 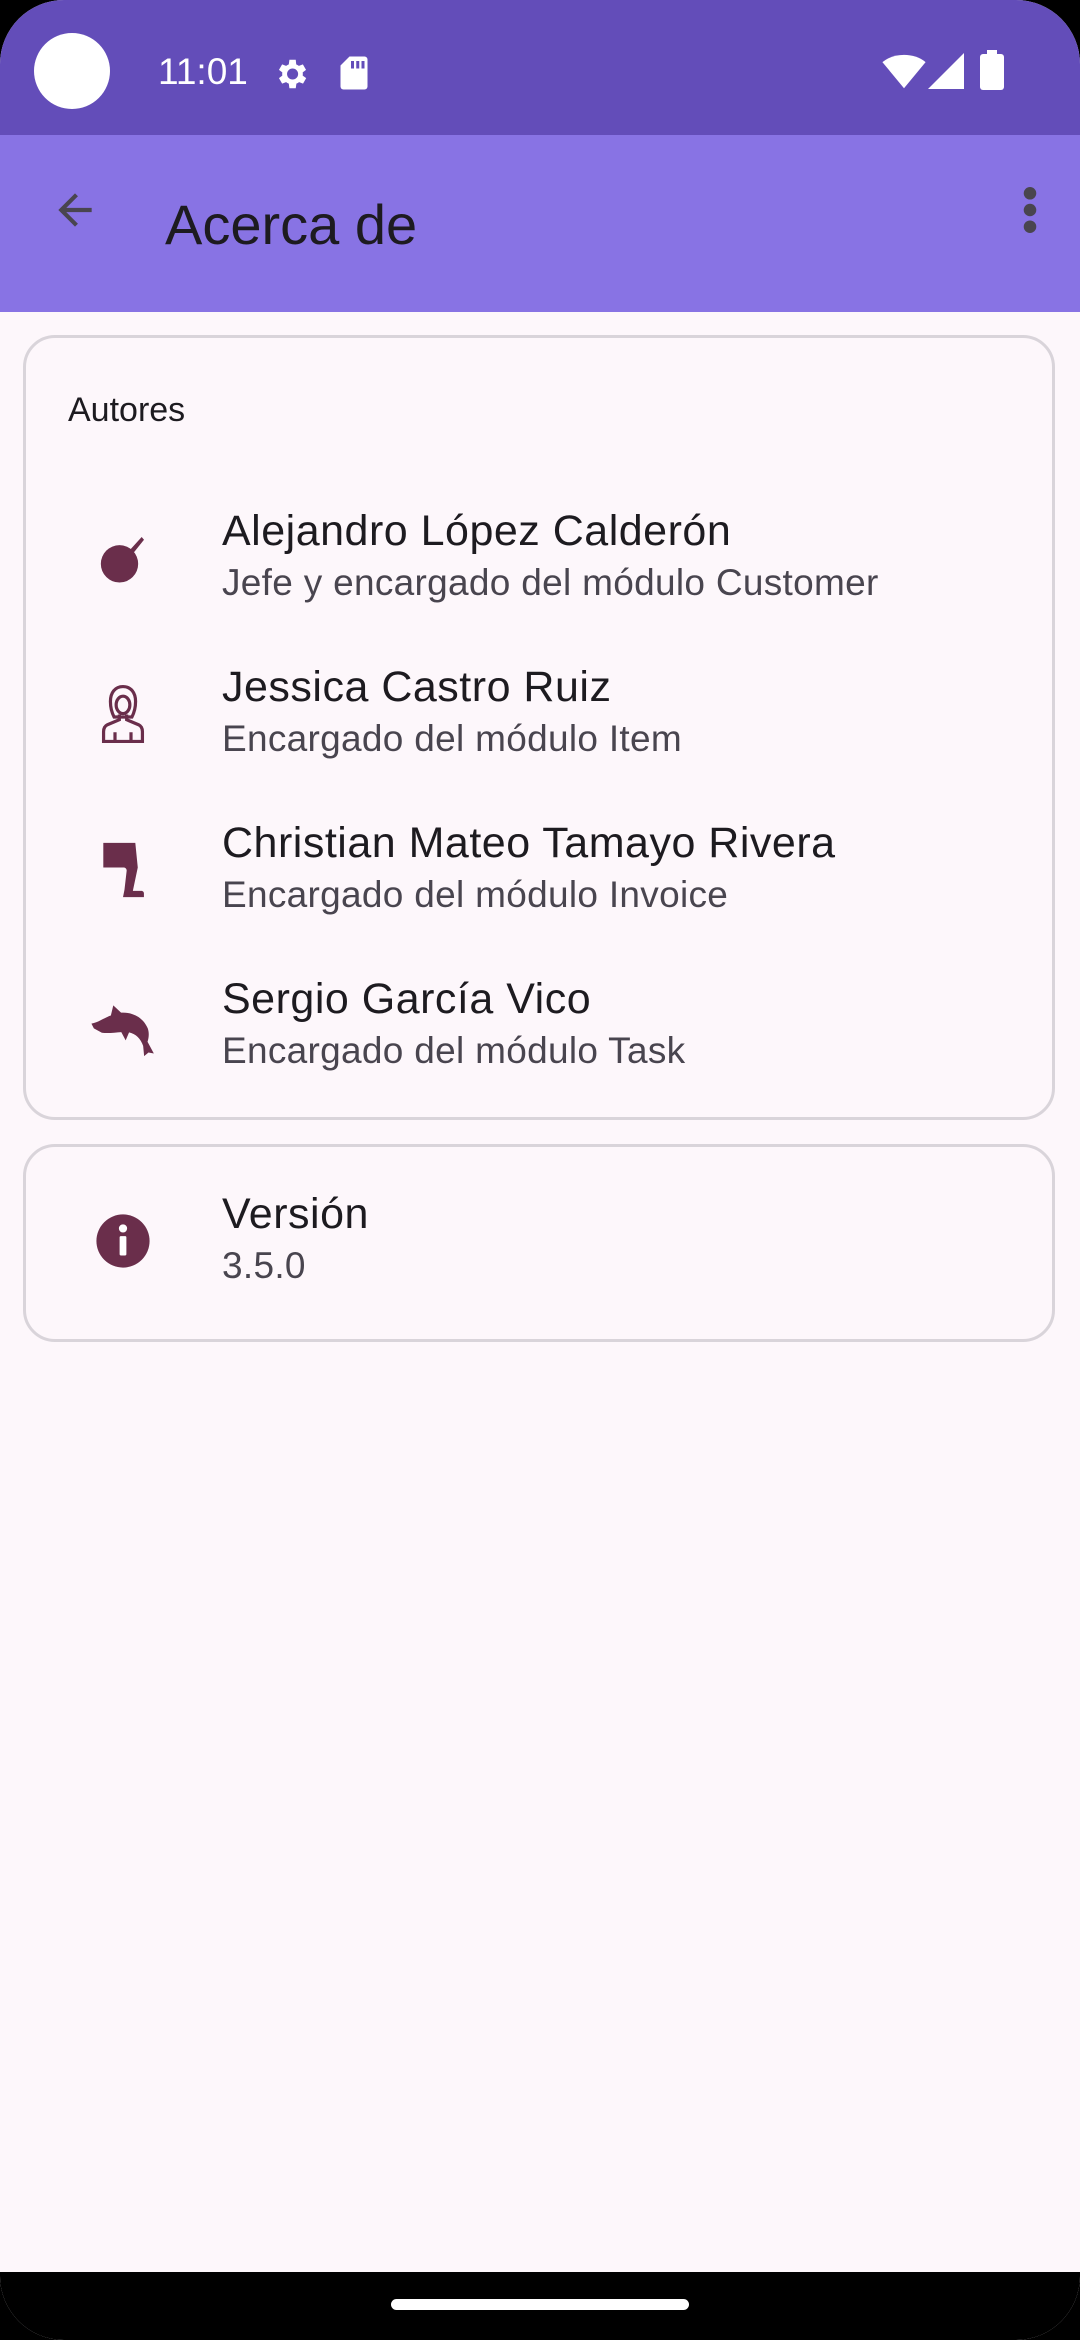 I want to click on more-vert-icon, so click(x=1030, y=210).